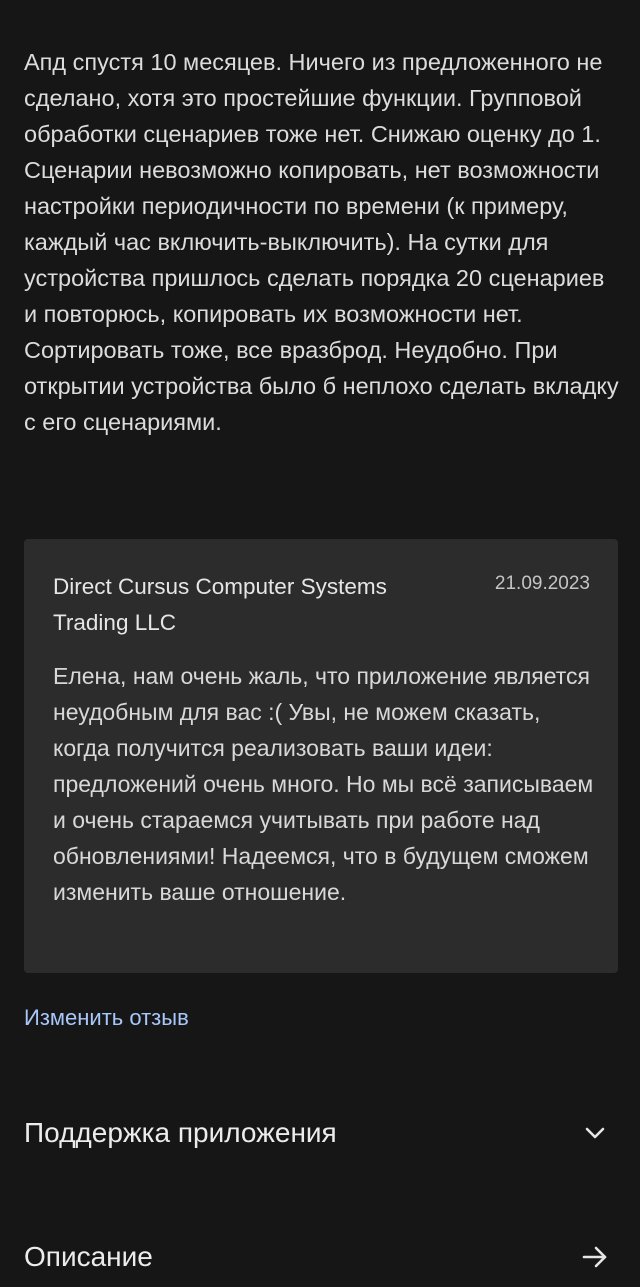 Image resolution: width=640 pixels, height=1287 pixels. What do you see at coordinates (88, 1256) in the screenshot?
I see `description-title: Описание` at bounding box center [88, 1256].